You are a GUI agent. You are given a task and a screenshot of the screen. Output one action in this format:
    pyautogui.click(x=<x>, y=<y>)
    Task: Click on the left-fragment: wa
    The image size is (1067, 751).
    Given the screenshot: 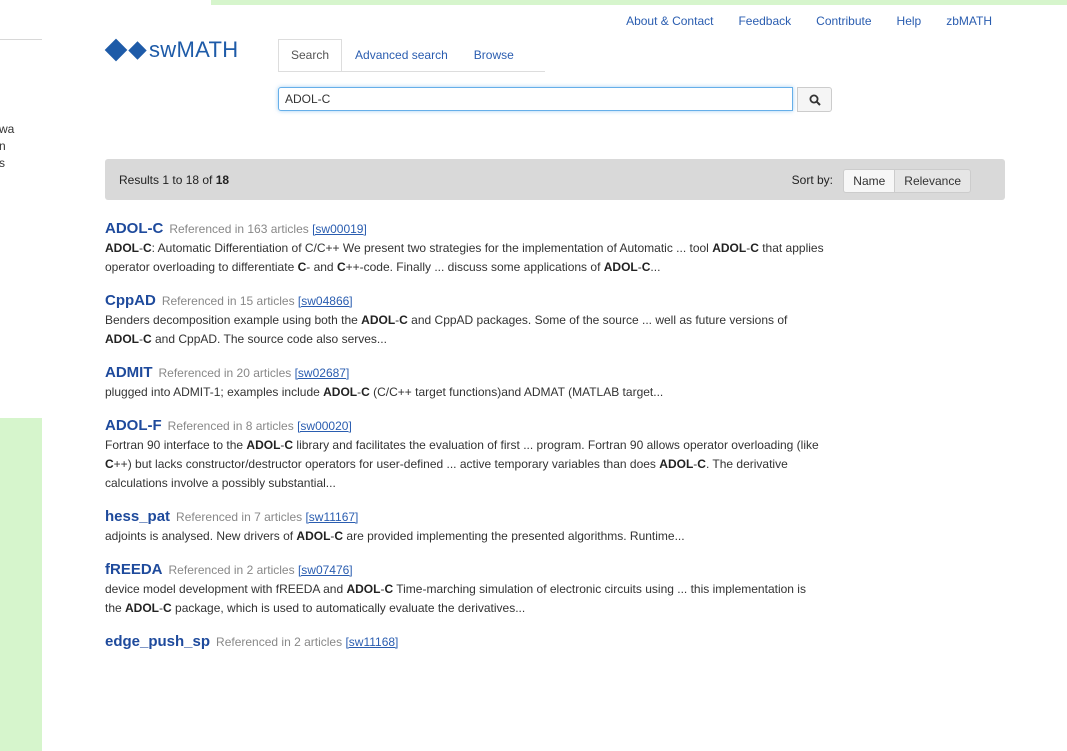 What is the action you would take?
    pyautogui.click(x=7, y=129)
    